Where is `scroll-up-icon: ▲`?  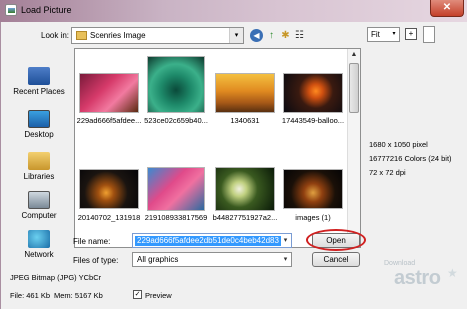
scroll-up-icon: ▲ is located at coordinates (354, 55).